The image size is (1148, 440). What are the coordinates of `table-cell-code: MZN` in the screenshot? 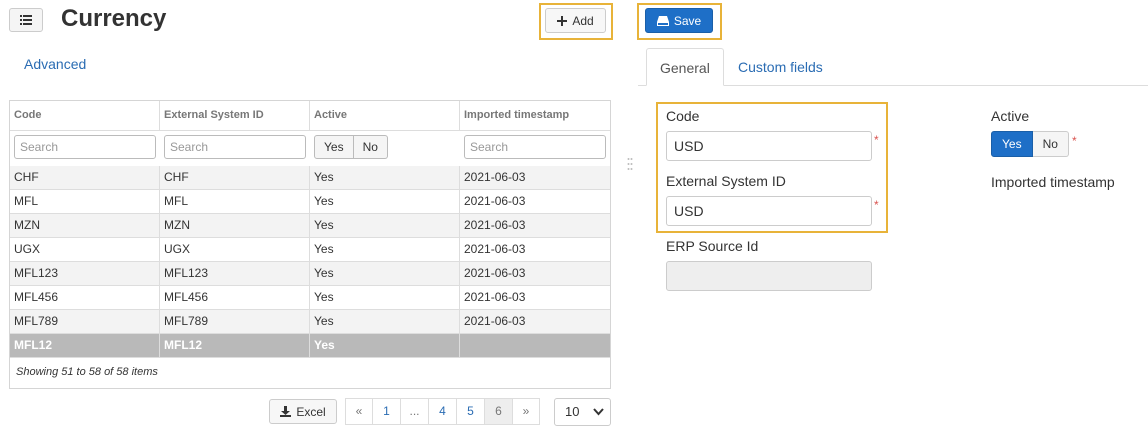 It's located at (85, 225).